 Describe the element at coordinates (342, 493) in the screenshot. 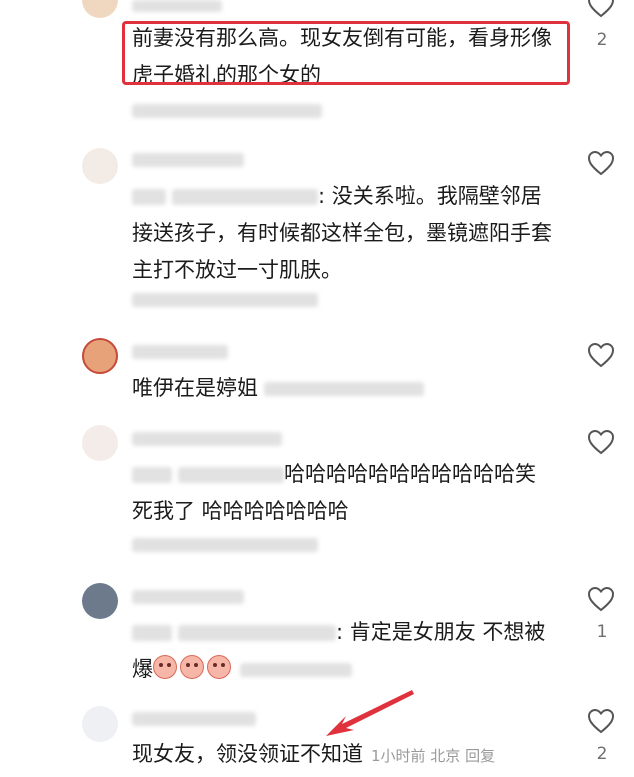

I see `comment-text: 哈哈哈哈哈哈哈哈哈哈哈笑死我了 哈哈哈哈哈哈哈` at that location.